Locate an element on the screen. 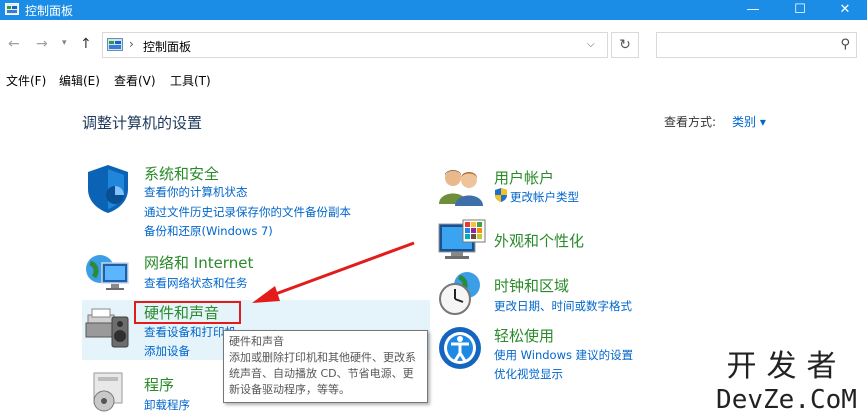  search-icon: ⚲ is located at coordinates (845, 44).